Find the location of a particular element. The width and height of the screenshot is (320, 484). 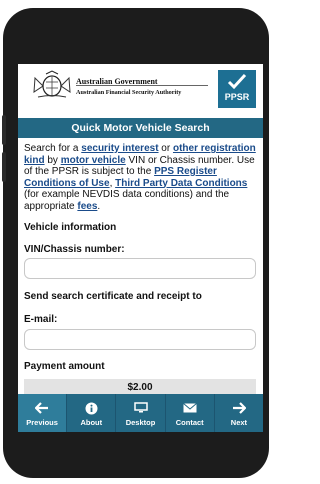

monitor-icon is located at coordinates (140, 408).